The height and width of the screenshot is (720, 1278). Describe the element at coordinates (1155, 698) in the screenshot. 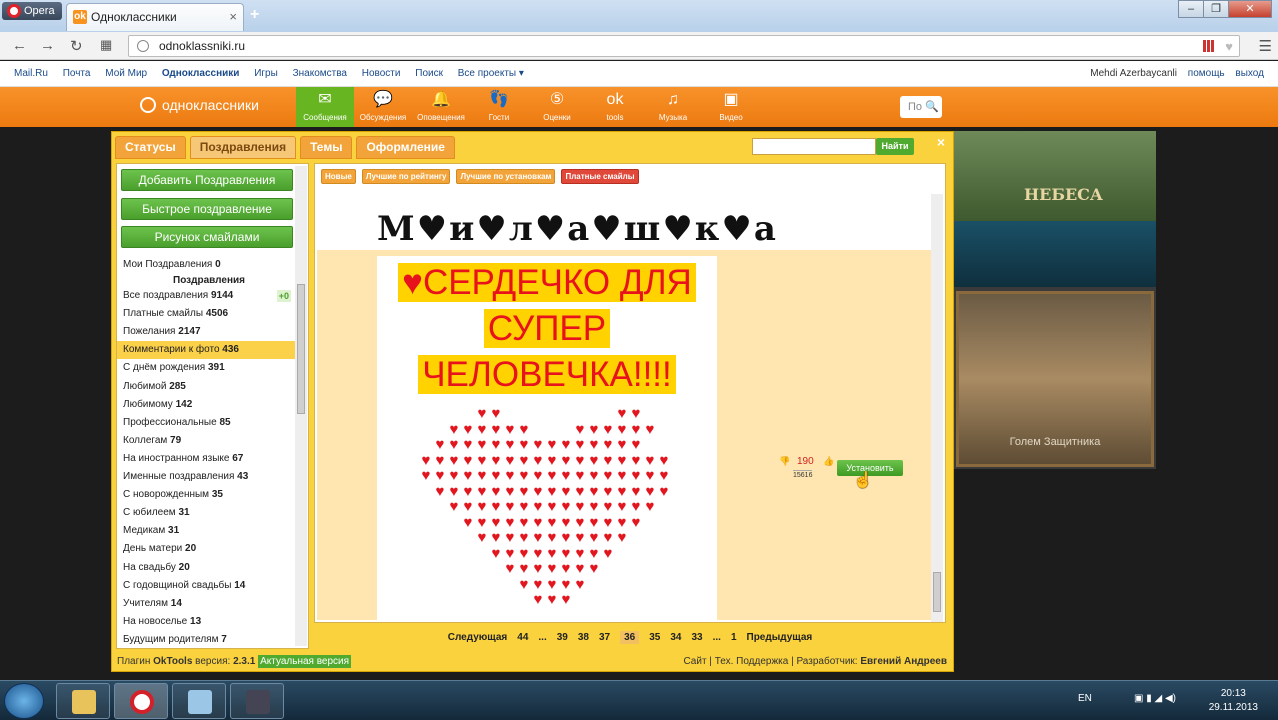

I see `tray-icons: ▣ ▮ ◢ ◀)` at that location.